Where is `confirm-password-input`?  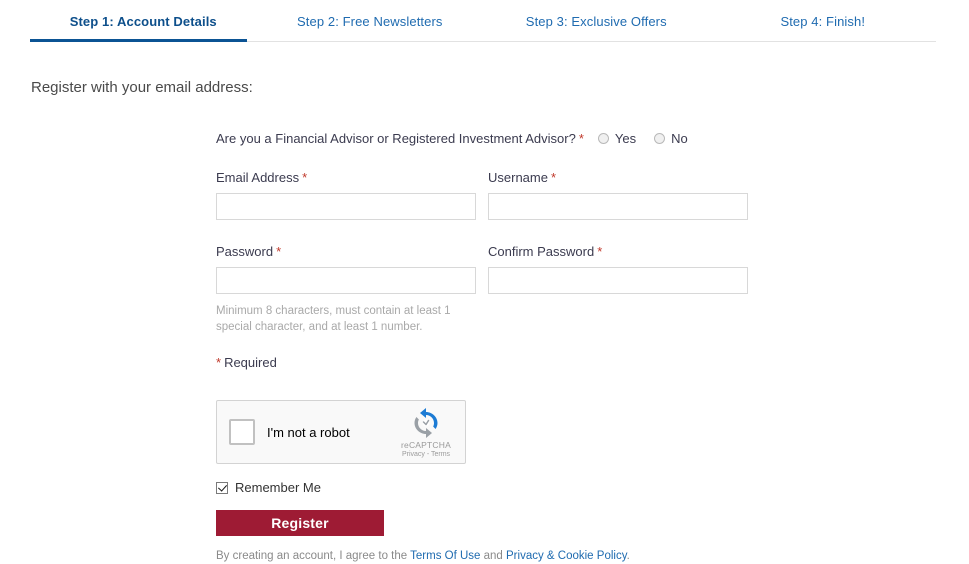 confirm-password-input is located at coordinates (618, 280).